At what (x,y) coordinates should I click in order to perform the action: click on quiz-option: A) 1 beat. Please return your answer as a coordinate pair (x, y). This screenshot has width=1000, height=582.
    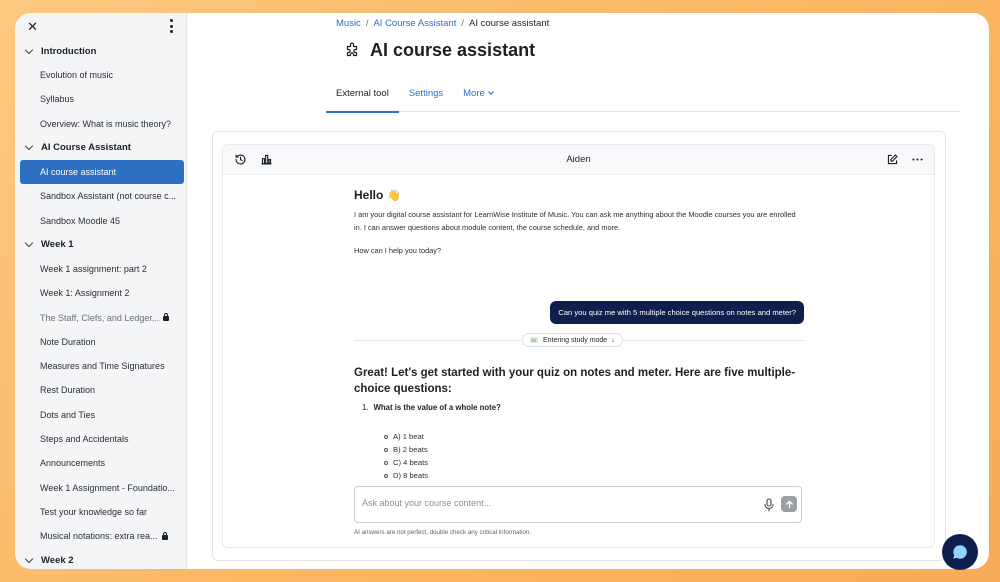
    Looking at the image, I should click on (406, 436).